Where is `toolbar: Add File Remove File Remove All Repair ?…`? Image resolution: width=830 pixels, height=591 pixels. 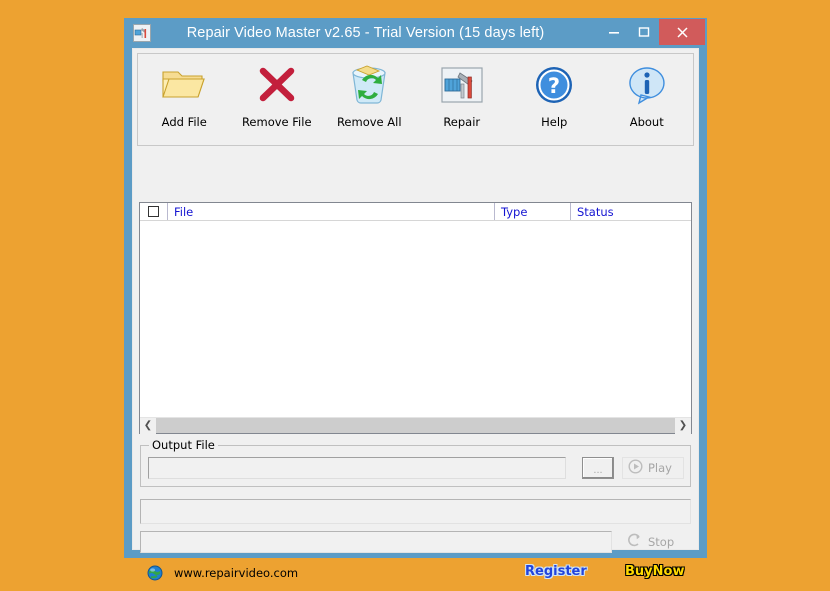
toolbar: Add File Remove File Remove All Repair ?… is located at coordinates (415, 99).